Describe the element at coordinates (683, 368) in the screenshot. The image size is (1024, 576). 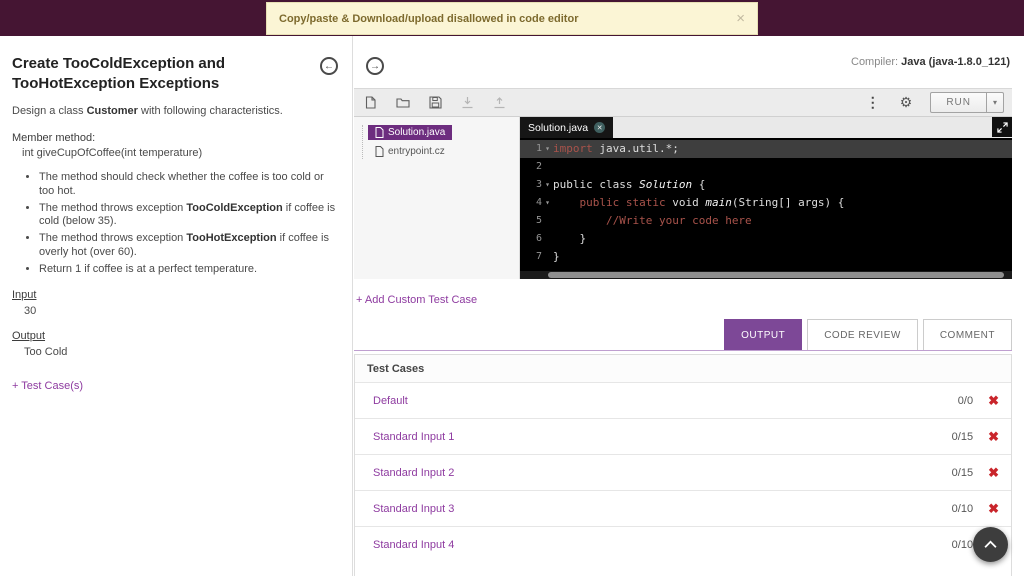
I see `test-cases-title: Test Cases` at that location.